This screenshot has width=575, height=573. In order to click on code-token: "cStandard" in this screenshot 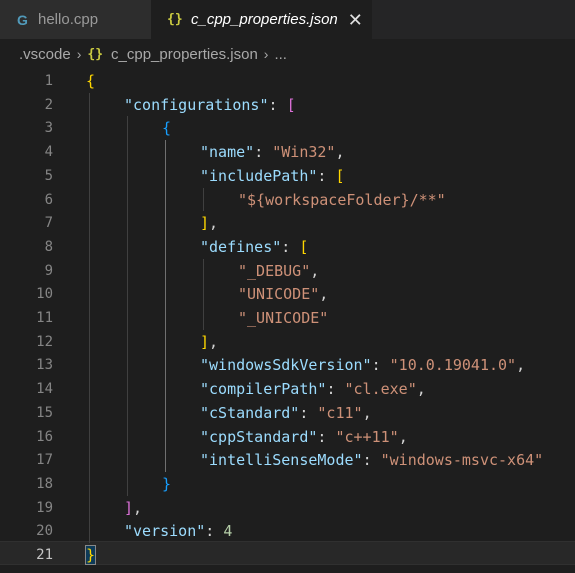, I will do `click(250, 412)`.